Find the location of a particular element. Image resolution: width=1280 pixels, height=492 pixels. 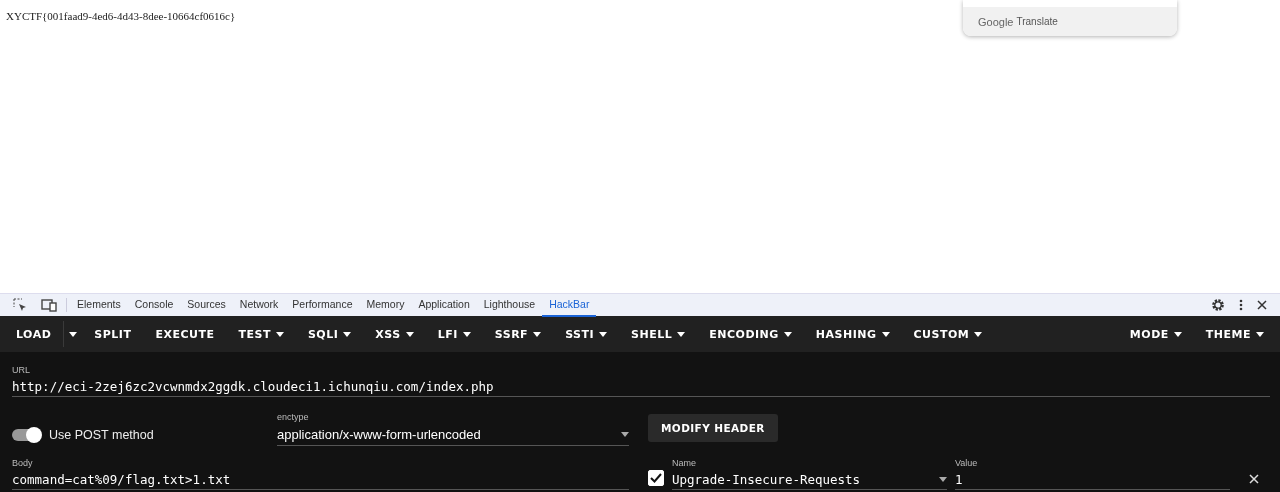

menu-button: SQLI is located at coordinates (329, 334).